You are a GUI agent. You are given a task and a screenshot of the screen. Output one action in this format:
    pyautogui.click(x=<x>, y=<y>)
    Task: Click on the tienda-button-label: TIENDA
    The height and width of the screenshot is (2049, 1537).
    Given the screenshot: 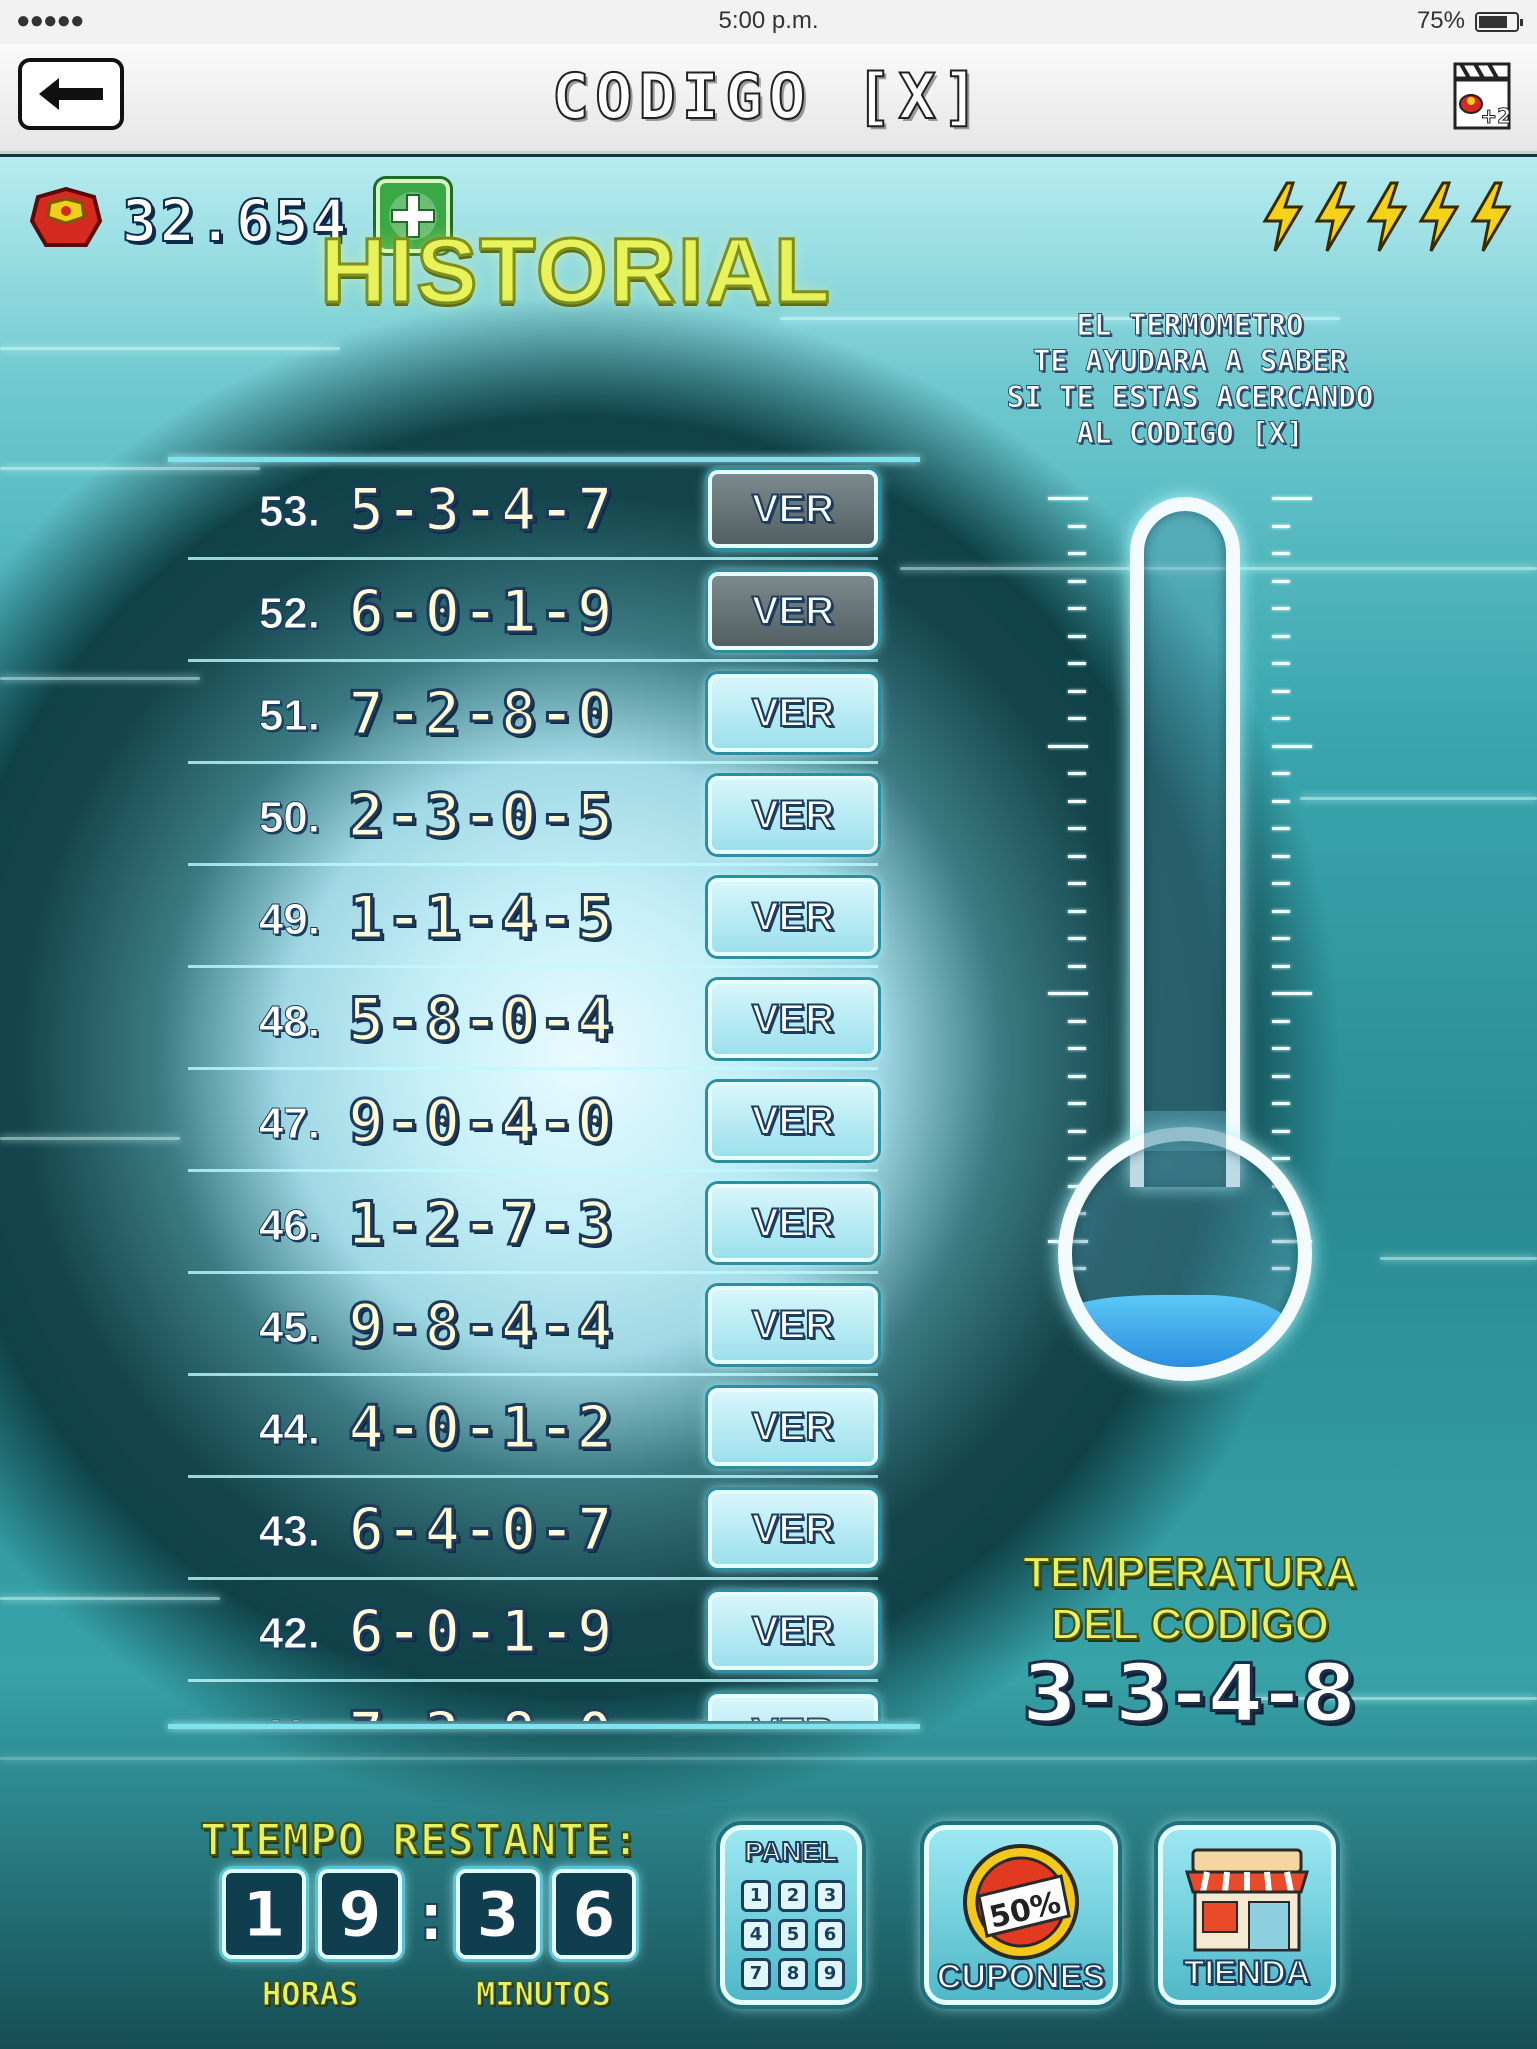 What is the action you would take?
    pyautogui.click(x=1247, y=1973)
    